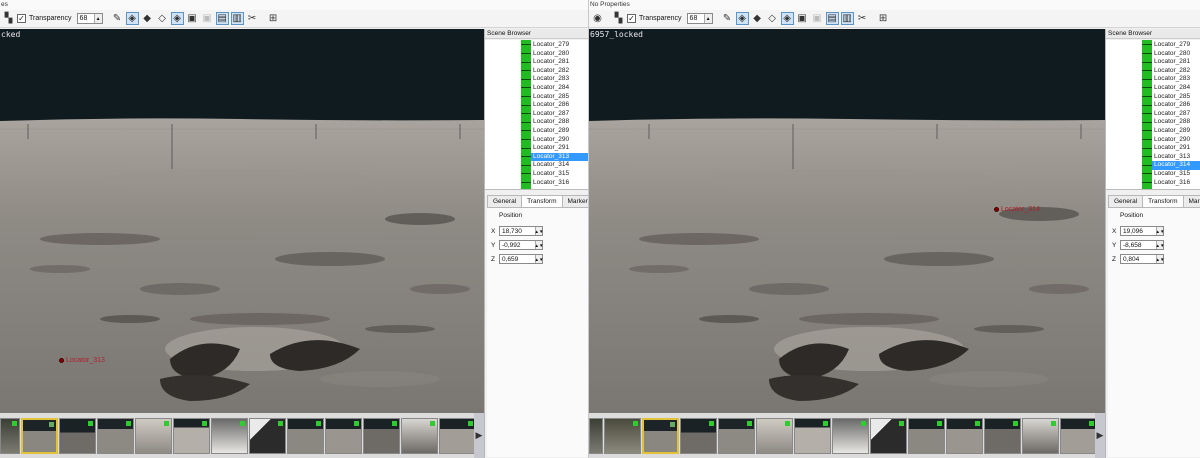 Image resolution: width=1200 pixels, height=458 pixels. Describe the element at coordinates (1017, 209) in the screenshot. I see `locator-marker: Locator_314` at that location.